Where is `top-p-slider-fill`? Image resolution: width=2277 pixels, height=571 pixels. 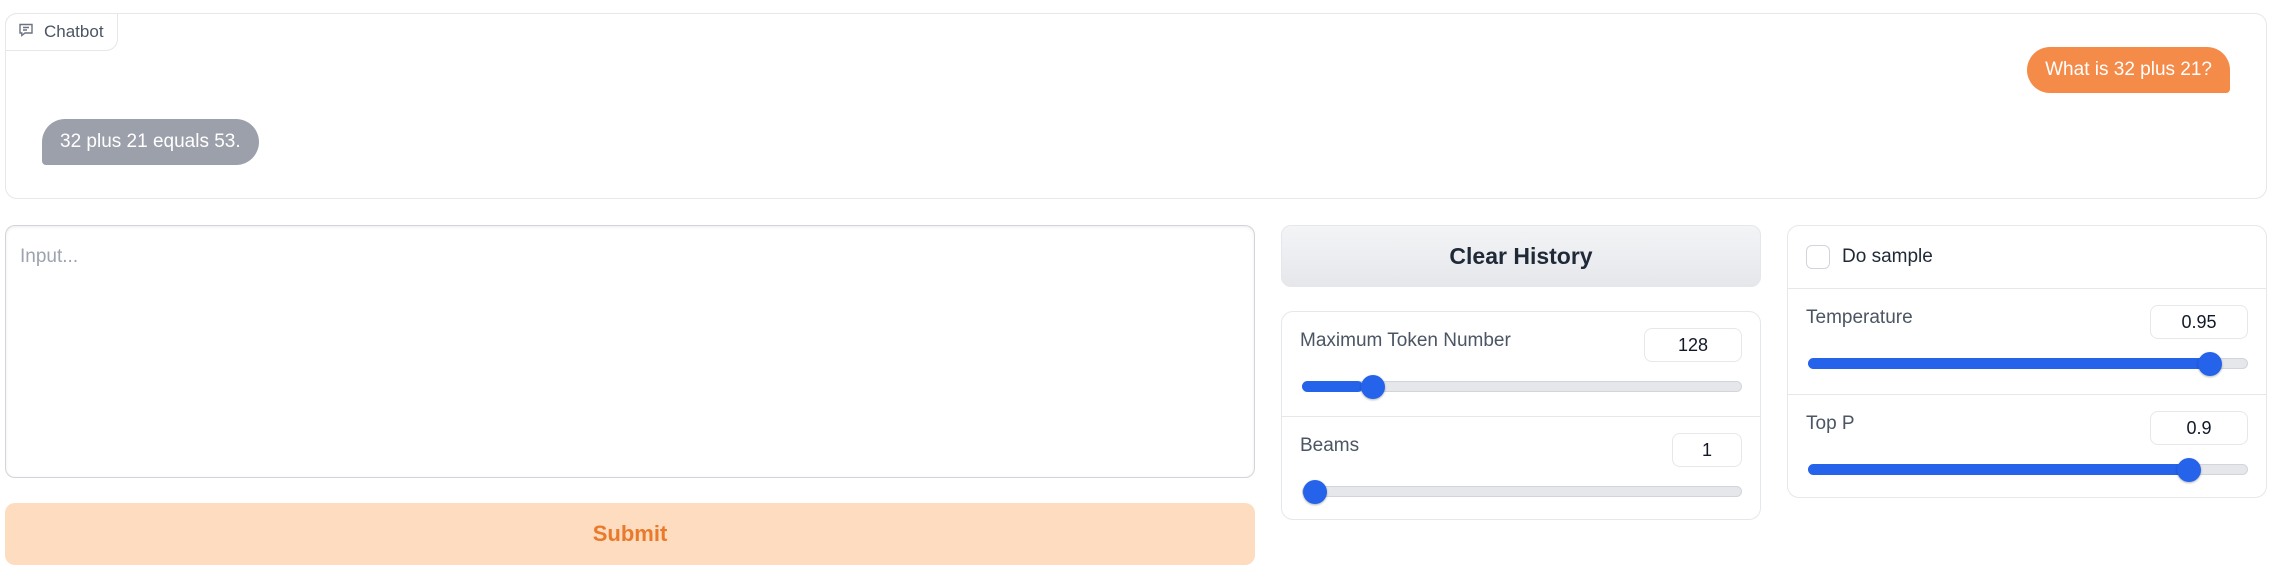
top-p-slider-fill is located at coordinates (2003, 469).